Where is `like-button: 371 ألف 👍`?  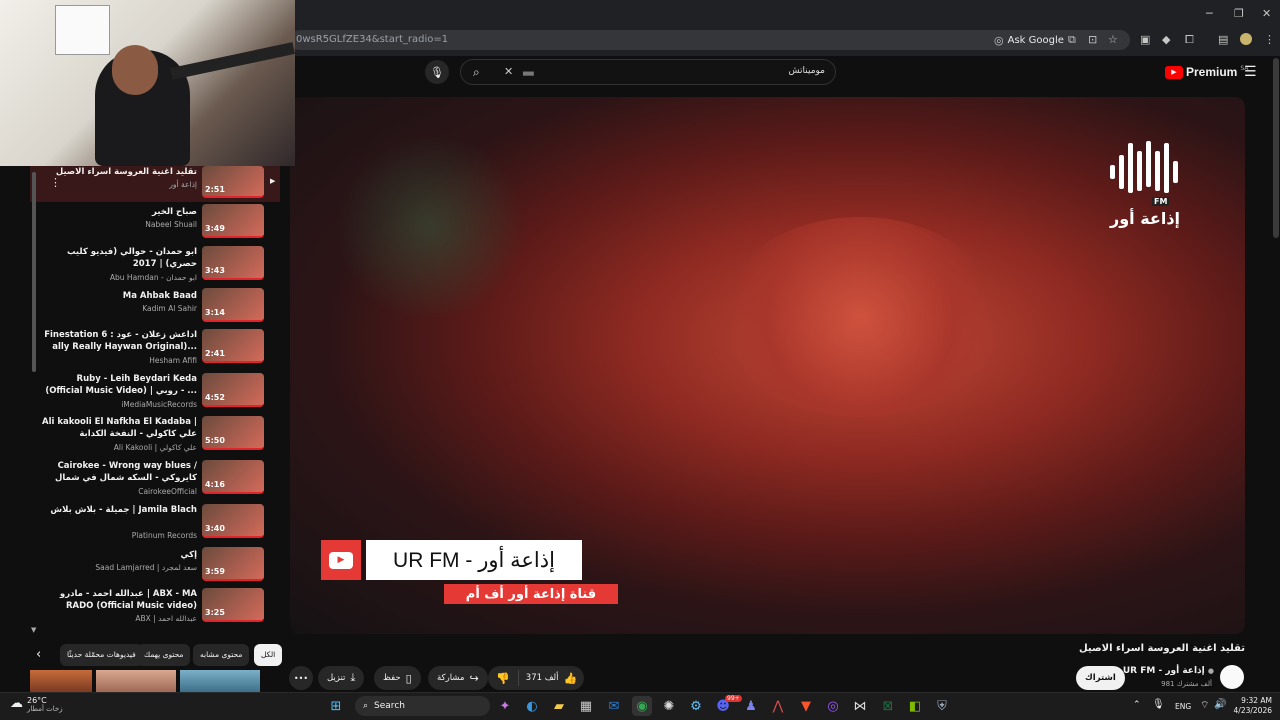
like-button: 371 ألف 👍 is located at coordinates (551, 678).